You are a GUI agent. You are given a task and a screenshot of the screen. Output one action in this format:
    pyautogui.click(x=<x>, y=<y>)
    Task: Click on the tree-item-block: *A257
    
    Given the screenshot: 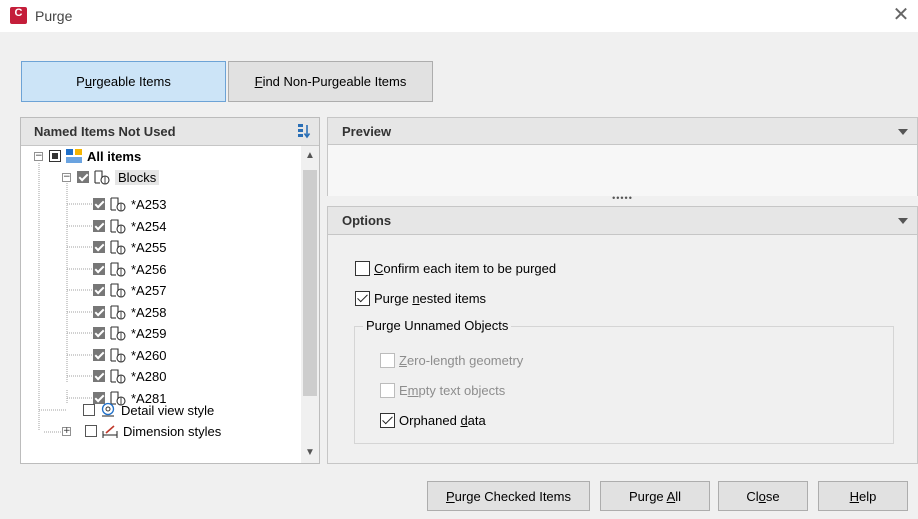 What is the action you would take?
    pyautogui.click(x=129, y=290)
    